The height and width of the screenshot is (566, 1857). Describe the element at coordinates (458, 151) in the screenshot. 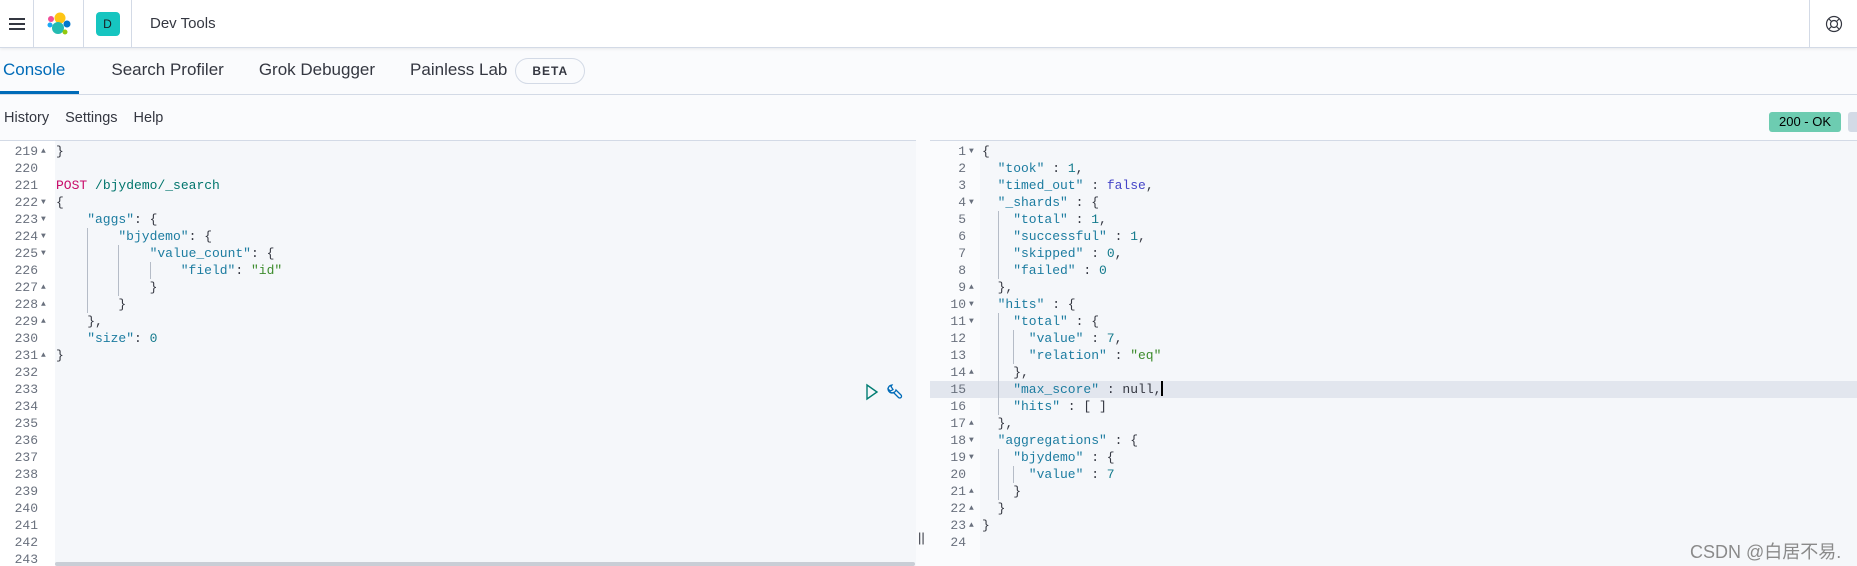

I see `code-line: 219 ▲}` at that location.